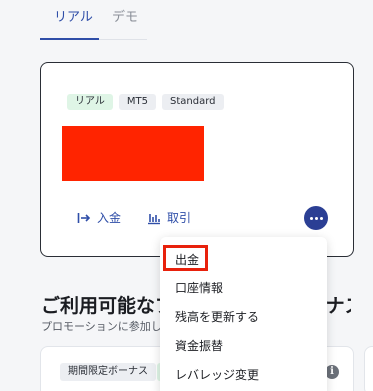 The height and width of the screenshot is (391, 373). I want to click on trade-button: 取引, so click(169, 217).